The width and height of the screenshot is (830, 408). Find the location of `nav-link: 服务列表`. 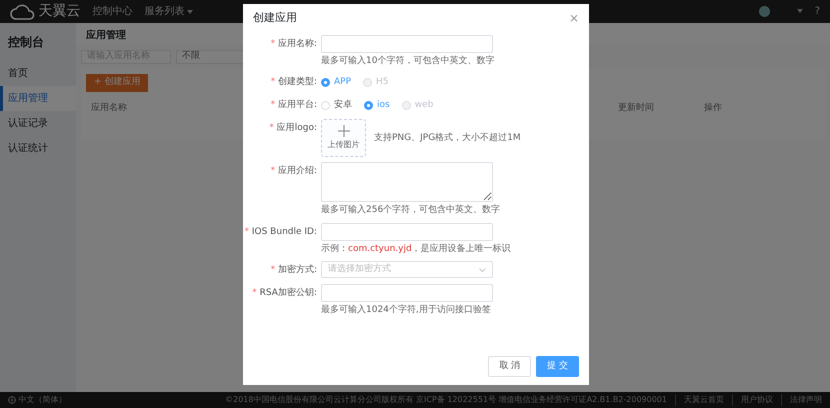

nav-link: 服务列表 is located at coordinates (168, 11).